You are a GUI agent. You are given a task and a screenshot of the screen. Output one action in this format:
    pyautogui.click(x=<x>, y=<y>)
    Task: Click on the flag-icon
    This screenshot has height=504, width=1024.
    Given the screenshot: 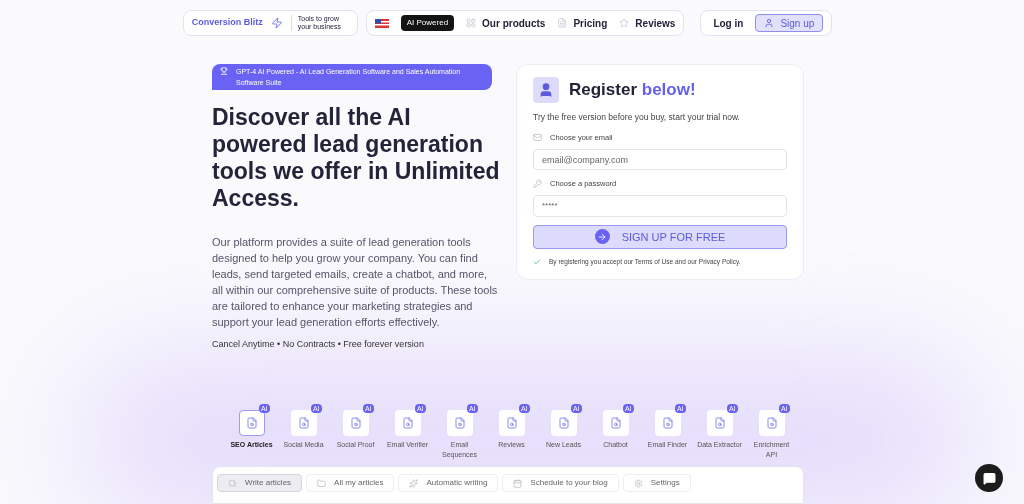 What is the action you would take?
    pyautogui.click(x=381, y=23)
    